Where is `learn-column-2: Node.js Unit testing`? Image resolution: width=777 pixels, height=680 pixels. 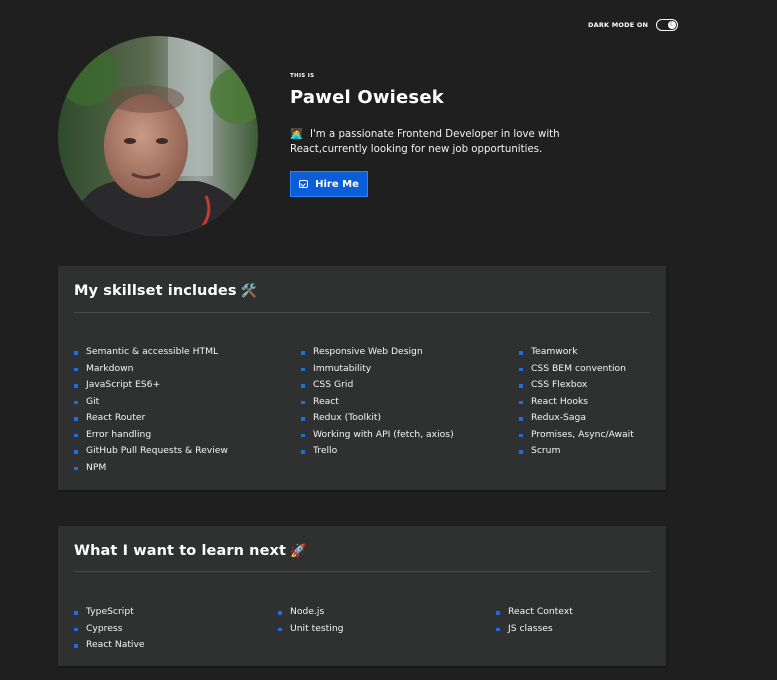
learn-column-2: Node.js Unit testing is located at coordinates (310, 620).